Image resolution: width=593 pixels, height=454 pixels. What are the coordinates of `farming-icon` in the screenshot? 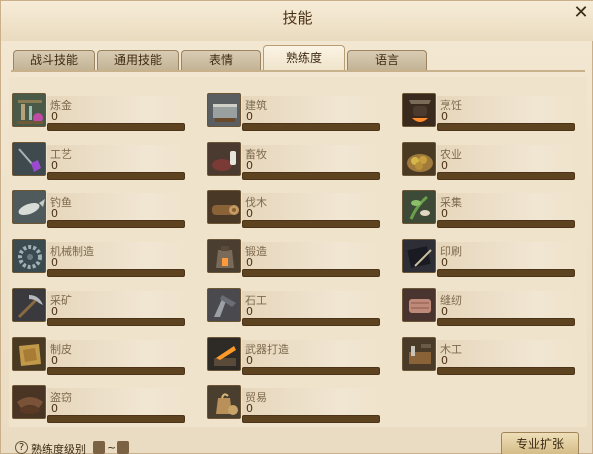 It's located at (419, 158).